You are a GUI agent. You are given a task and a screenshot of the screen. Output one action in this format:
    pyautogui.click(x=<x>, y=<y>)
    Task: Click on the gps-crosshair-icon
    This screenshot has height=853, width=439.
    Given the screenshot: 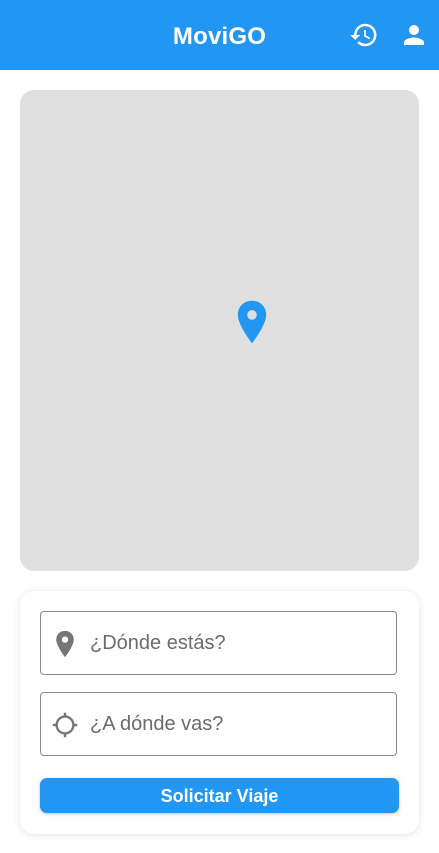 What is the action you would take?
    pyautogui.click(x=65, y=725)
    